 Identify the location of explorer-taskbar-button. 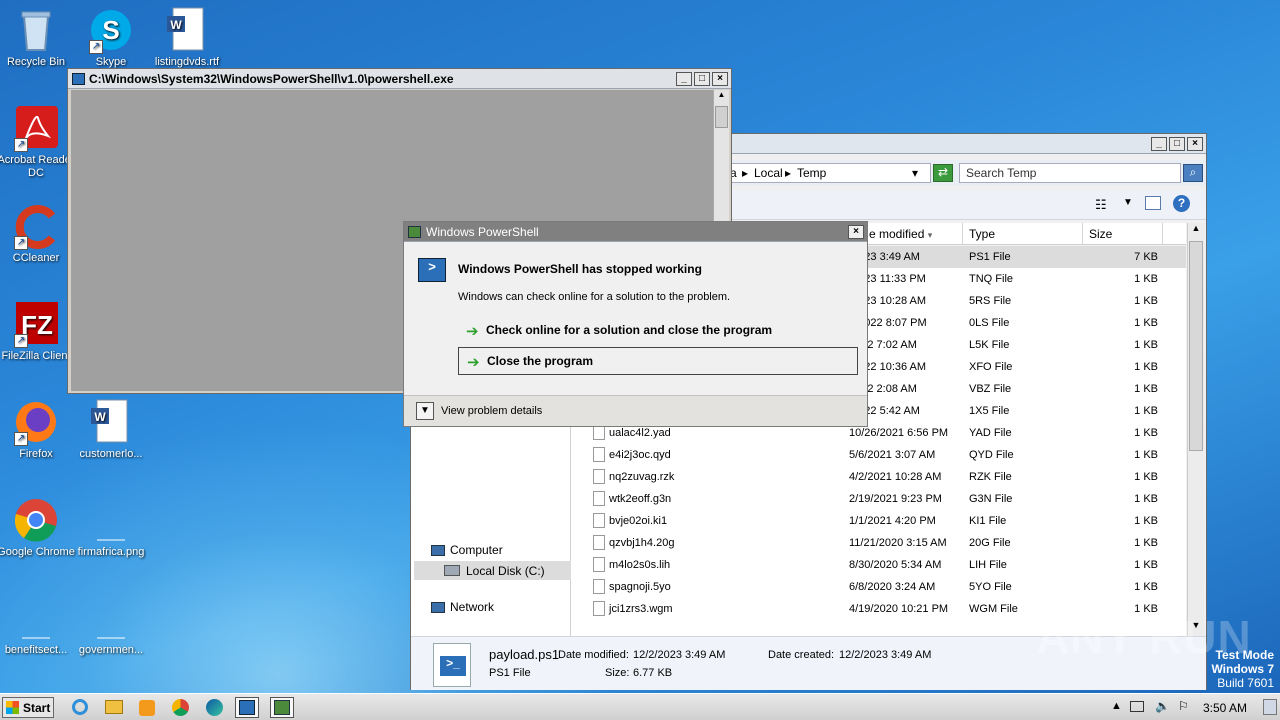
(114, 707).